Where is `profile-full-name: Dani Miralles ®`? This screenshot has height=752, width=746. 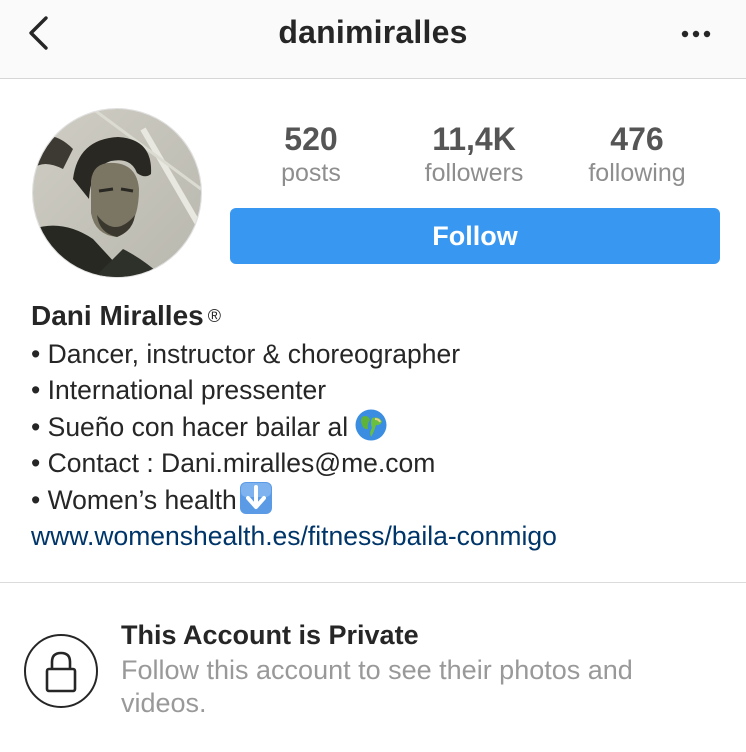 profile-full-name: Dani Miralles ® is located at coordinates (381, 316).